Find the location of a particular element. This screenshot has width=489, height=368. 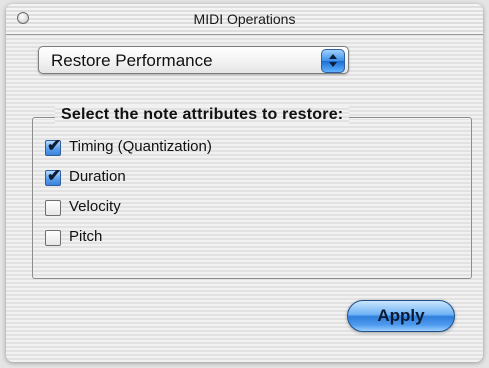

duration-label: Duration is located at coordinates (97, 176).